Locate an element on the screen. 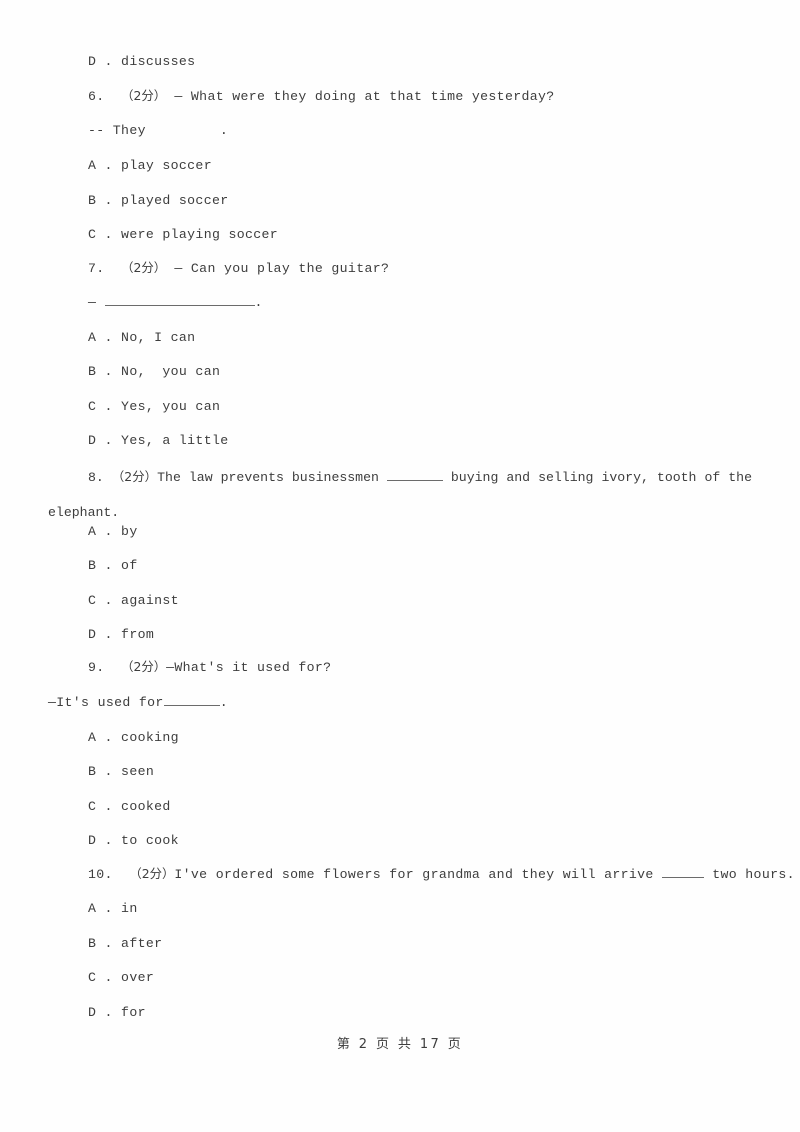  option-row-6a: A . play soccer is located at coordinates (150, 166).